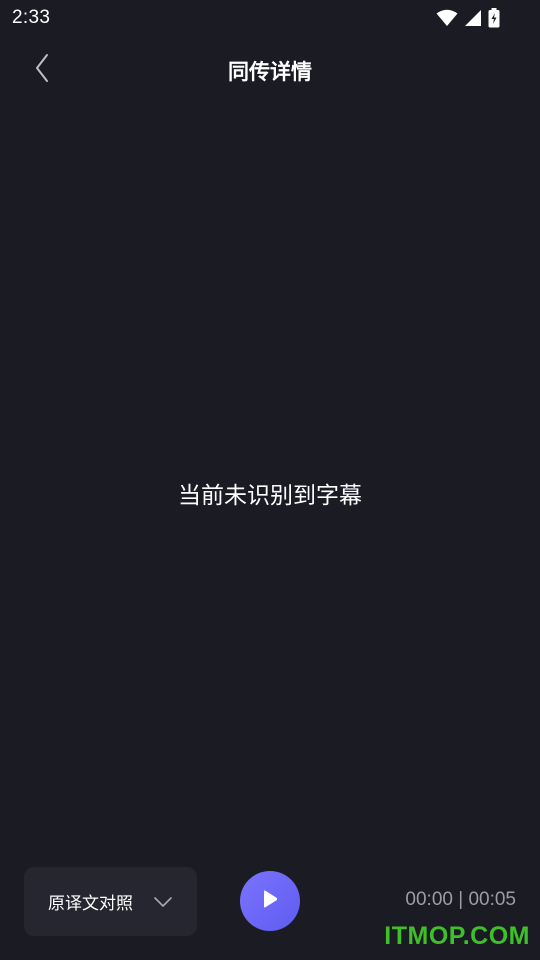 This screenshot has width=540, height=960. Describe the element at coordinates (163, 902) in the screenshot. I see `chevron-down-icon` at that location.